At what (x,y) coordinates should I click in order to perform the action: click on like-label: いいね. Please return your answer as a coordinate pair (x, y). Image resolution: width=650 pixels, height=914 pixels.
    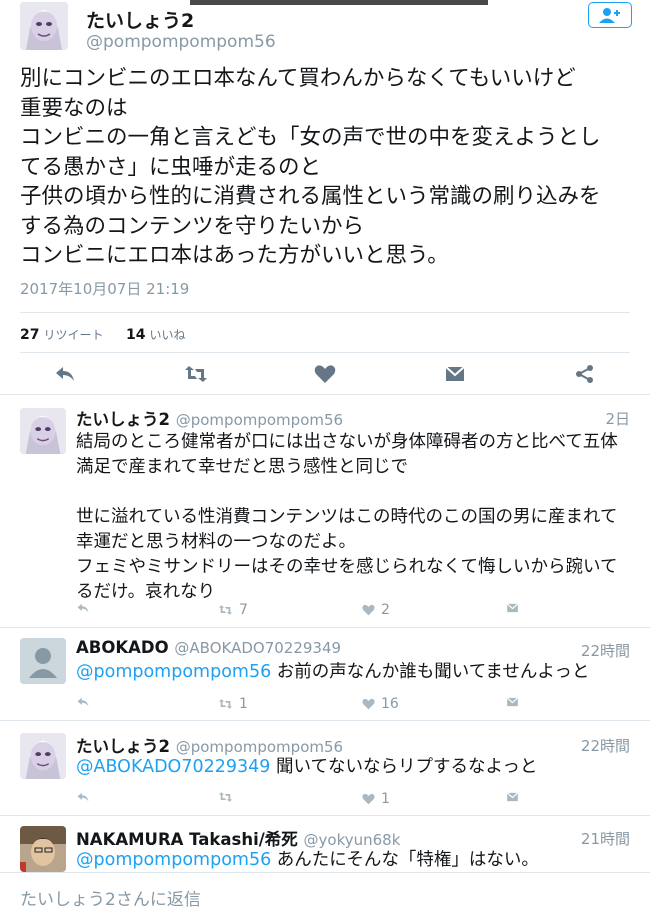
    Looking at the image, I should click on (167, 335).